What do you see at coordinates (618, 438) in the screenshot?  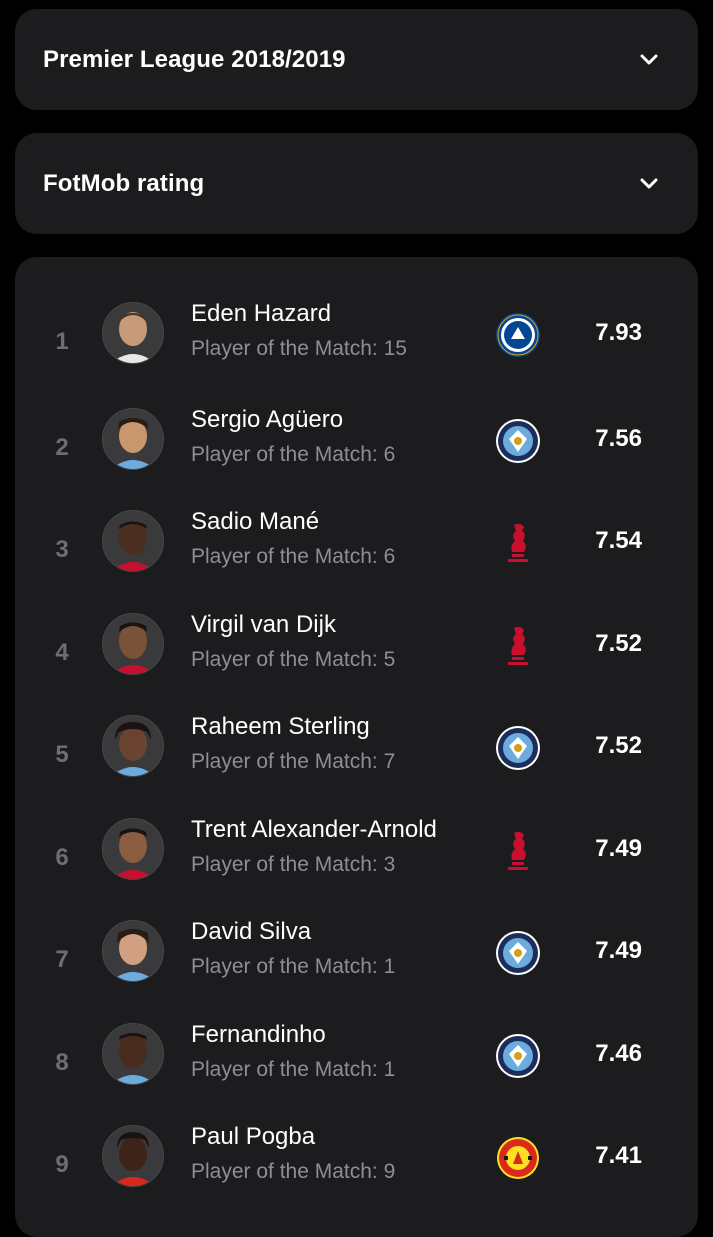 I see `player-rating: 7.56` at bounding box center [618, 438].